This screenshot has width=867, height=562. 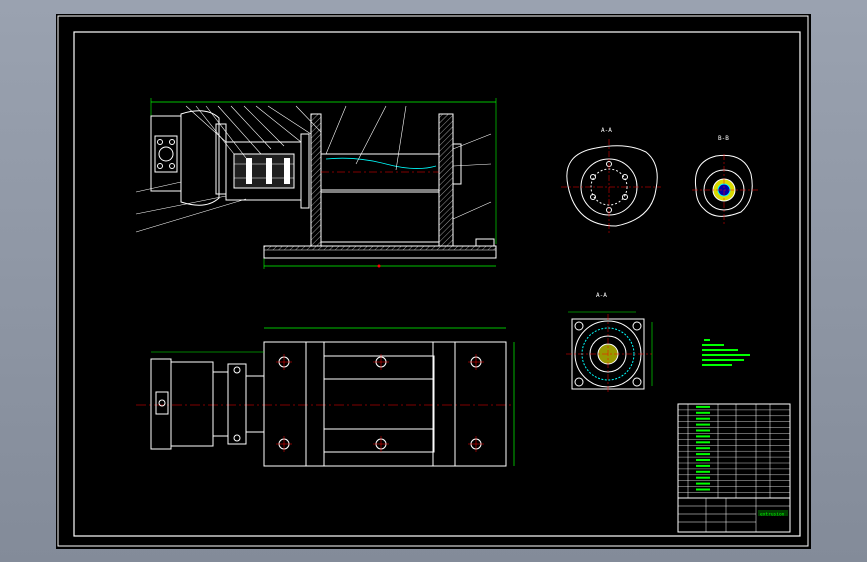 I want to click on section-view-b: B-B, so click(x=725, y=179).